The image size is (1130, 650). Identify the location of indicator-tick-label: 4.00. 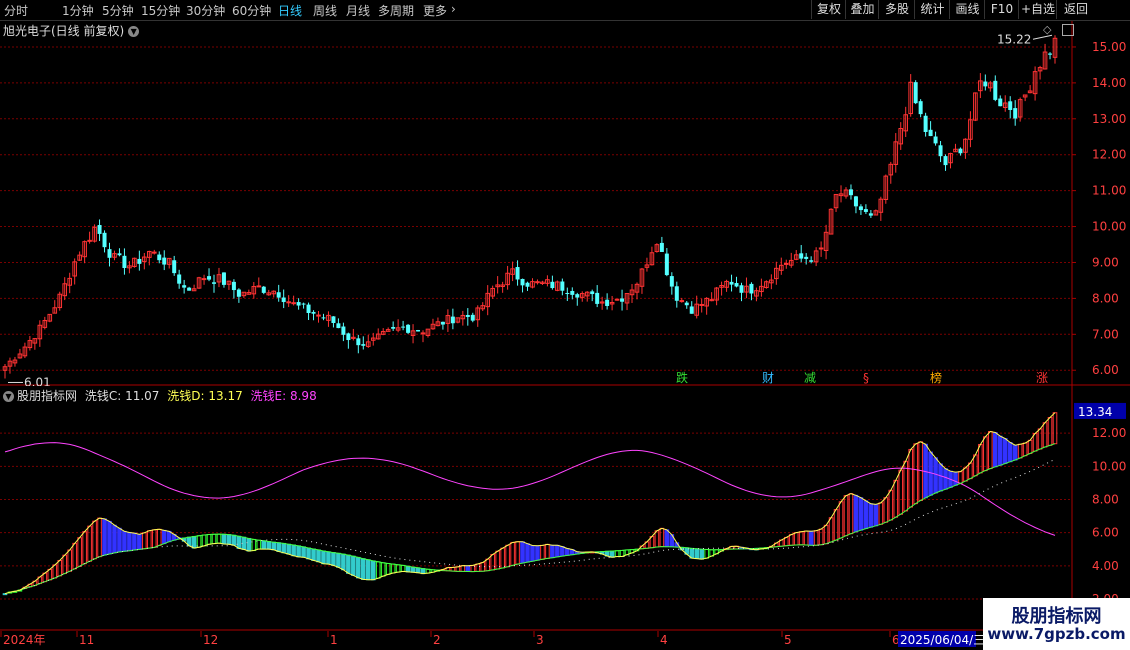
(1105, 566).